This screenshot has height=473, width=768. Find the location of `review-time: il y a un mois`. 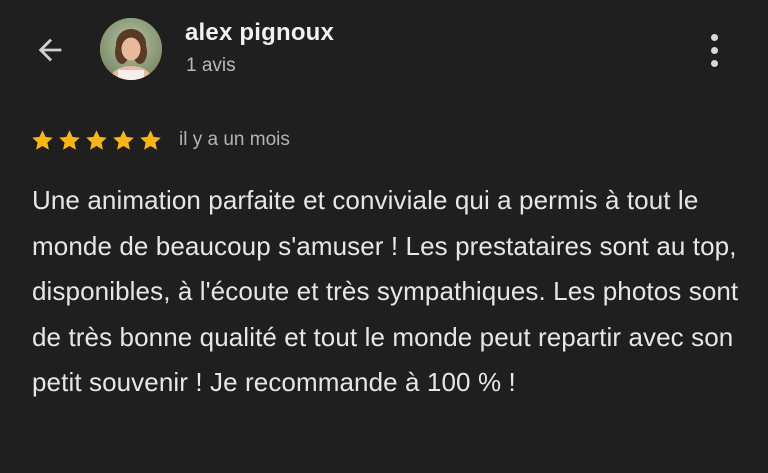

review-time: il y a un mois is located at coordinates (234, 139).